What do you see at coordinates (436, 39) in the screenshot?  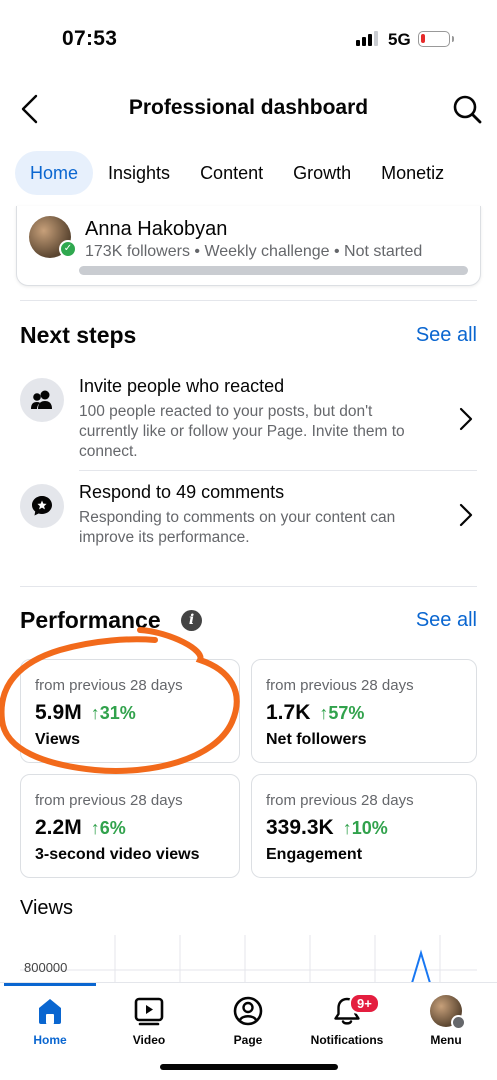 I see `battery-icon` at bounding box center [436, 39].